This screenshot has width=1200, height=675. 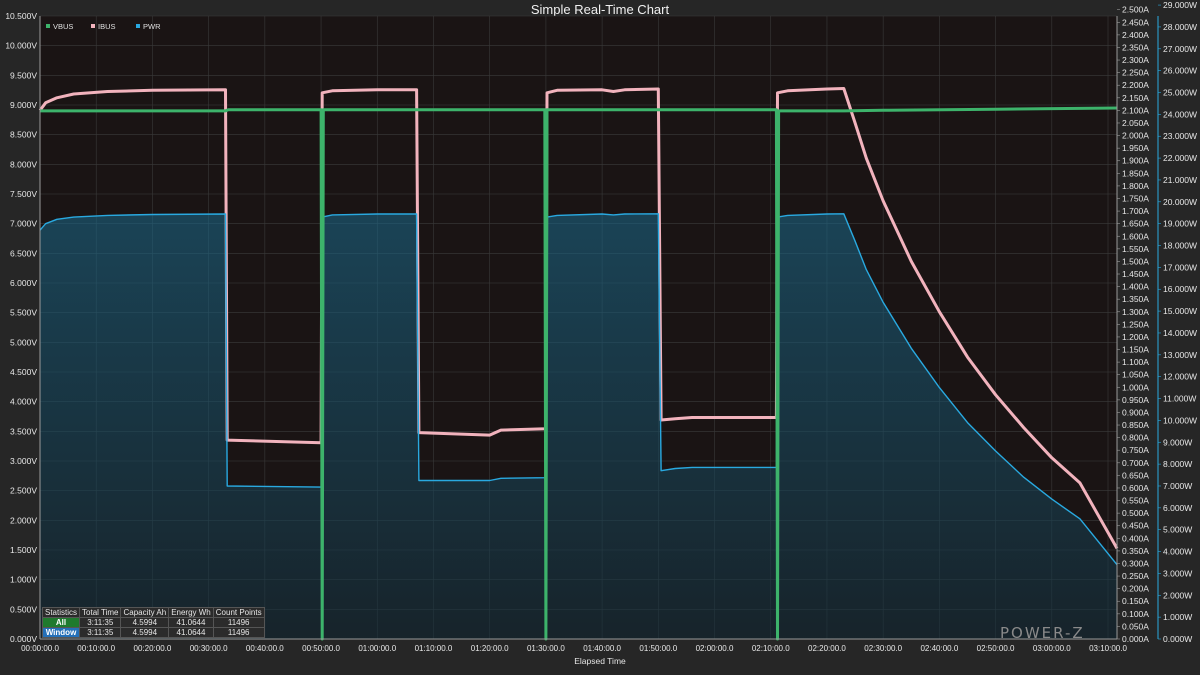 I want to click on stats-cell: 4.5994, so click(x=145, y=632).